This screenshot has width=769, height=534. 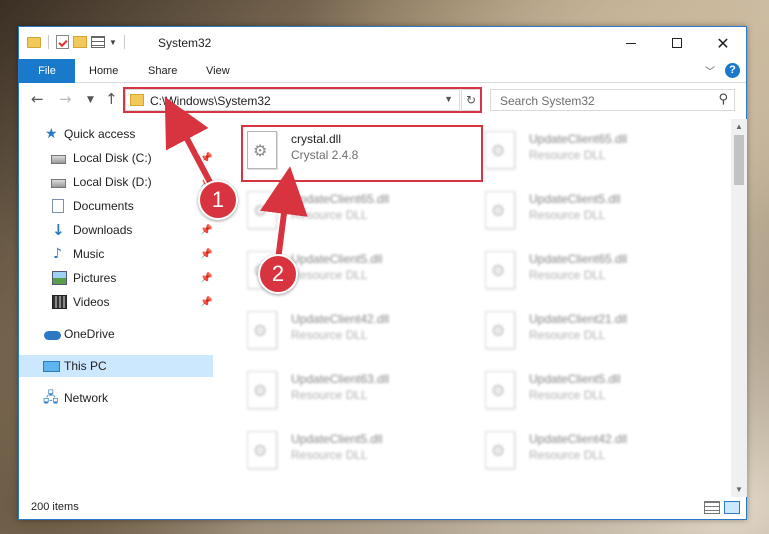 I want to click on annotation-marker-1: 1, so click(x=218, y=200).